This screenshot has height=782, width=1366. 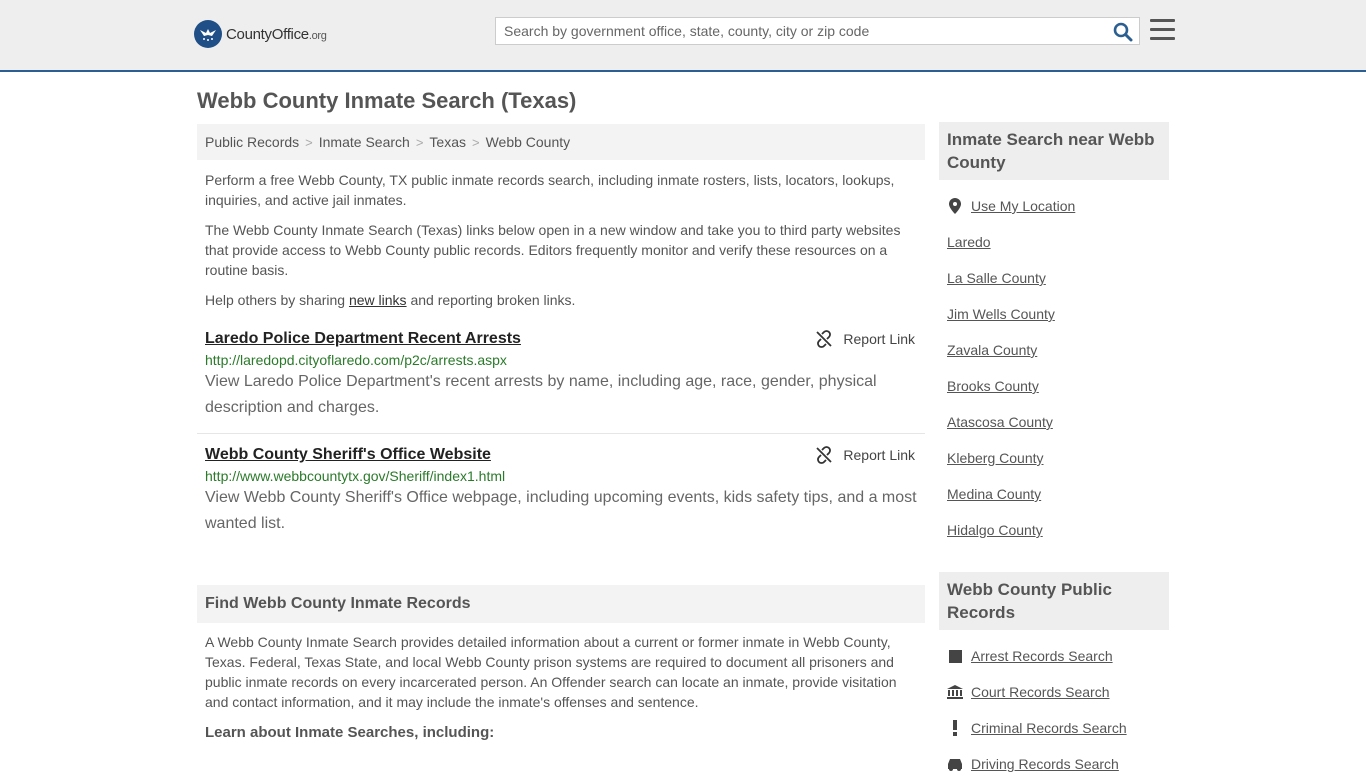 What do you see at coordinates (363, 338) in the screenshot?
I see `resource-link-title: Laredo Police Department Recent Arrests` at bounding box center [363, 338].